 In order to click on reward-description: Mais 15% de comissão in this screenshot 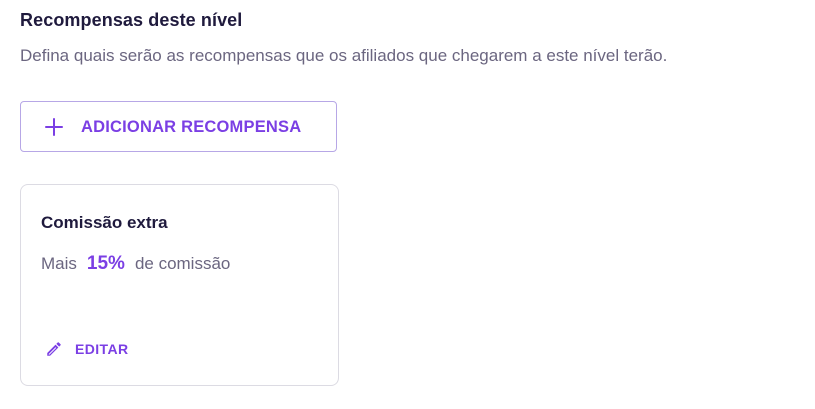, I will do `click(135, 264)`.